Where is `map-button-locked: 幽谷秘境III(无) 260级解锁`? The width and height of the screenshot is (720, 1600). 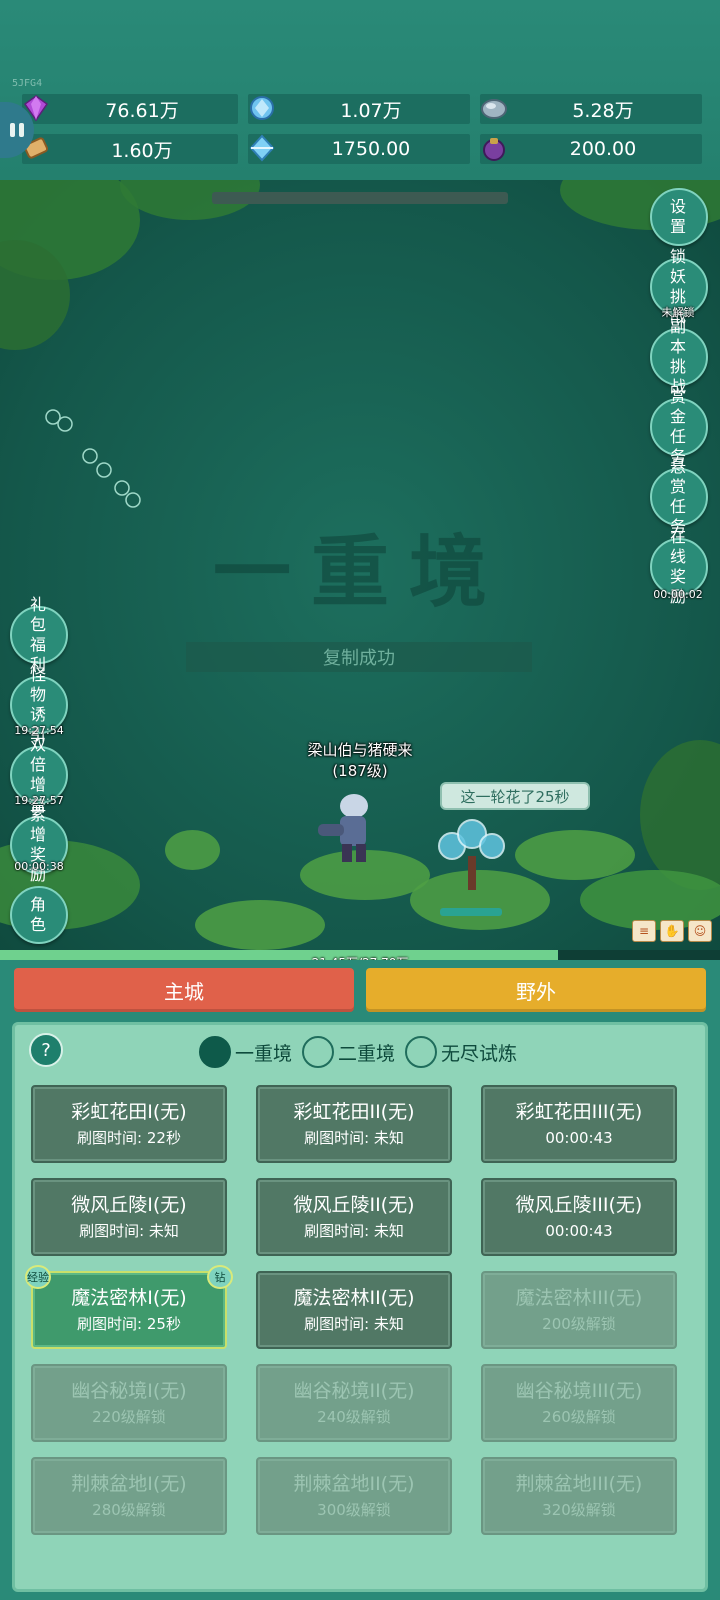
map-button-locked: 幽谷秘境III(无) 260级解锁 is located at coordinates (579, 1403).